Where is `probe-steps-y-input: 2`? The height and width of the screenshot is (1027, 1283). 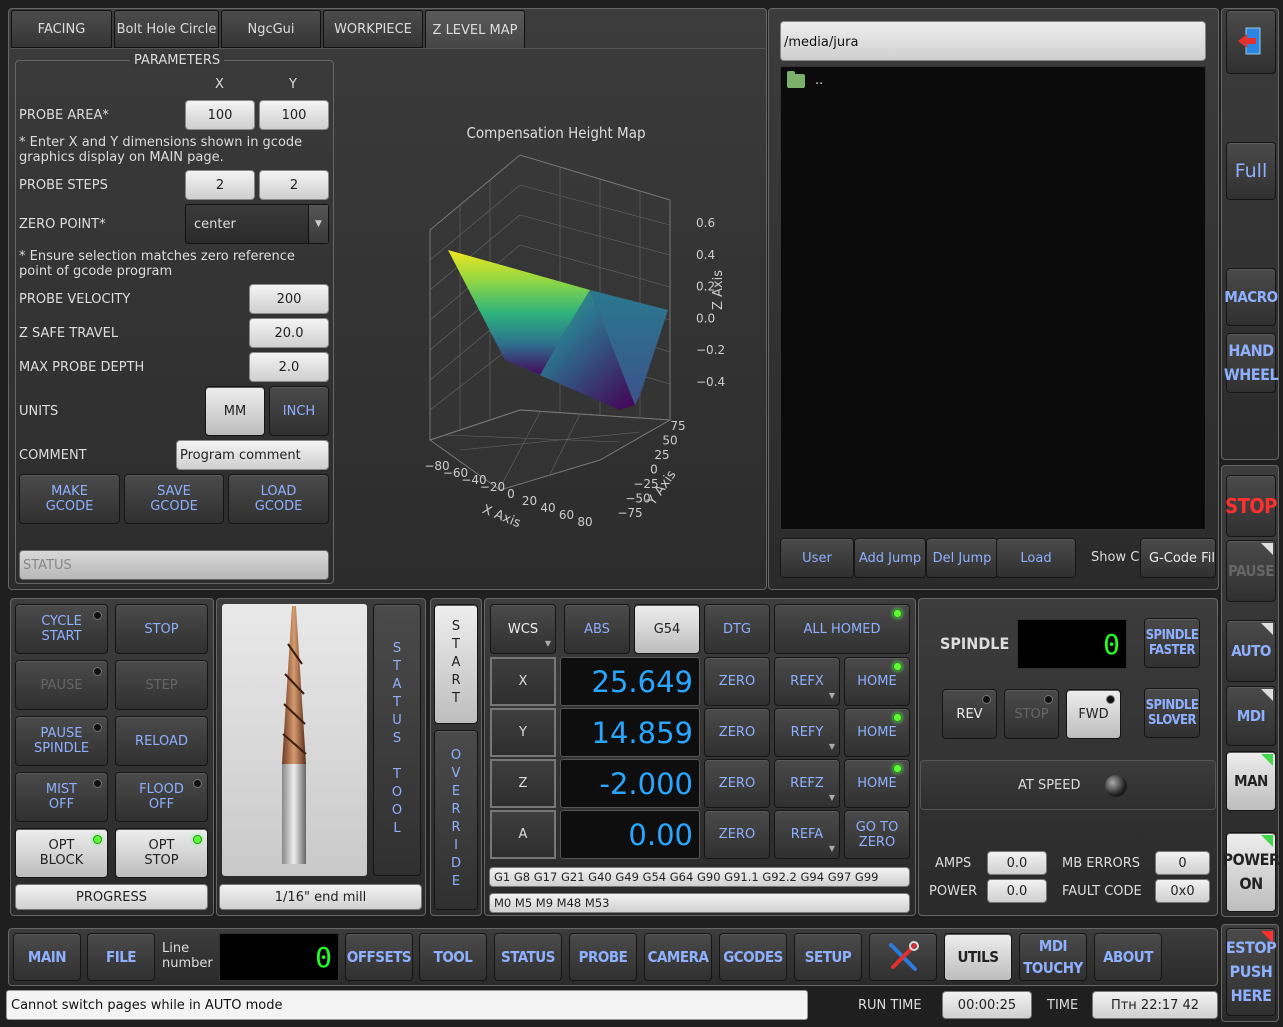 probe-steps-y-input: 2 is located at coordinates (294, 185).